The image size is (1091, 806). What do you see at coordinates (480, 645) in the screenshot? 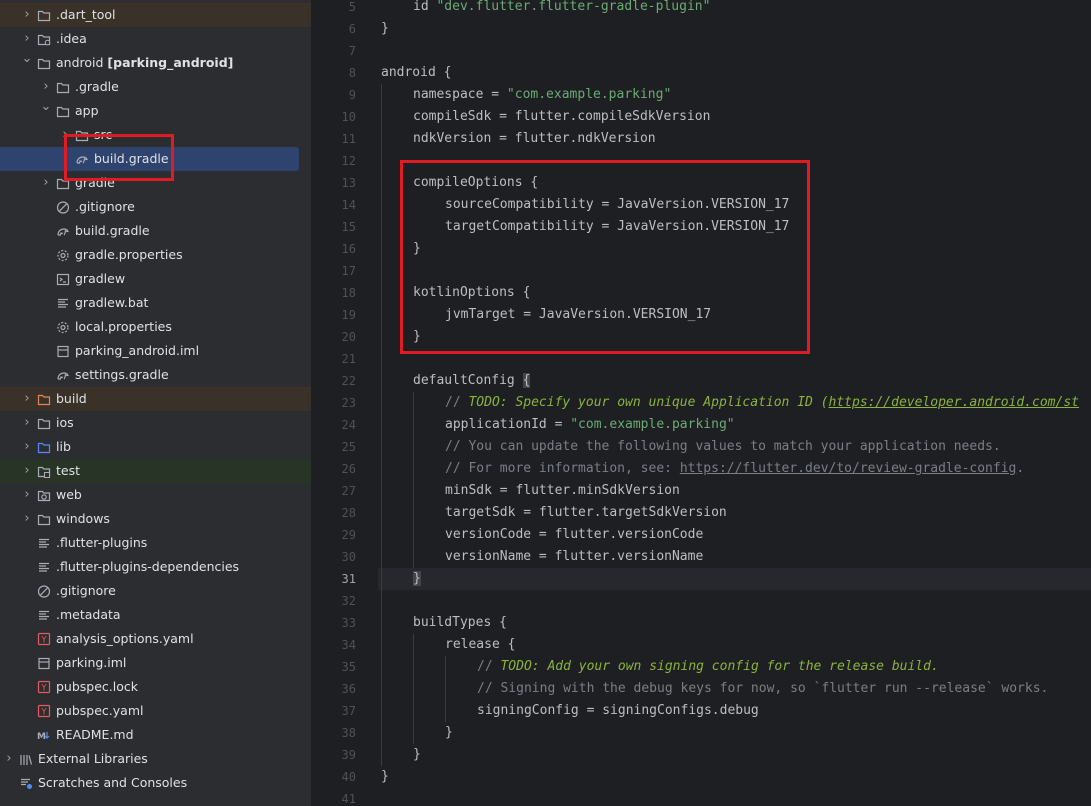
I see `code-line: release {` at bounding box center [480, 645].